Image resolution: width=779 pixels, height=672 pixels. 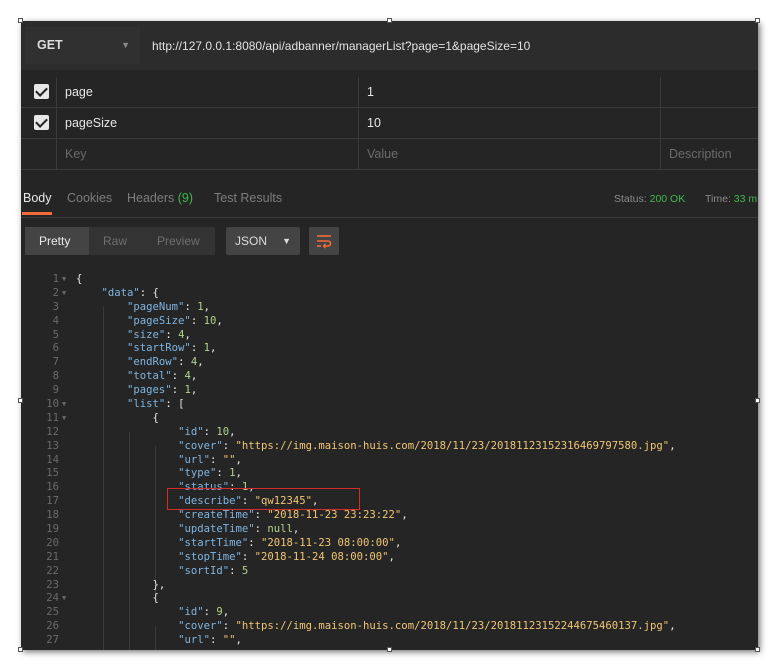 What do you see at coordinates (757, 649) in the screenshot?
I see `resize-handle-bottom-right` at bounding box center [757, 649].